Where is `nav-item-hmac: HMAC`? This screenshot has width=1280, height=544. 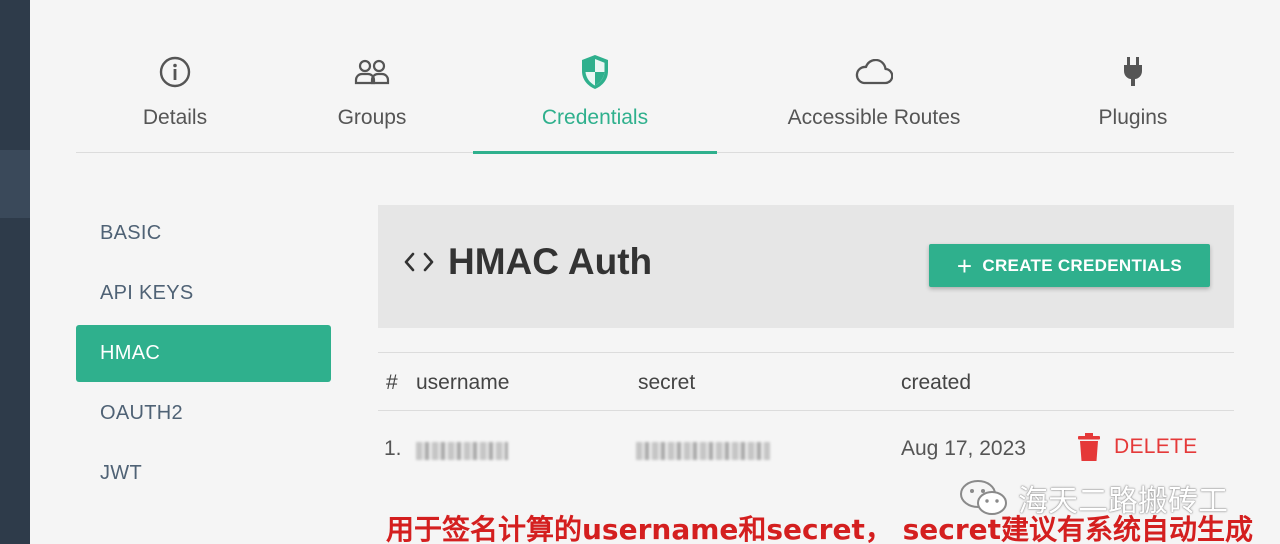 nav-item-hmac: HMAC is located at coordinates (203, 353).